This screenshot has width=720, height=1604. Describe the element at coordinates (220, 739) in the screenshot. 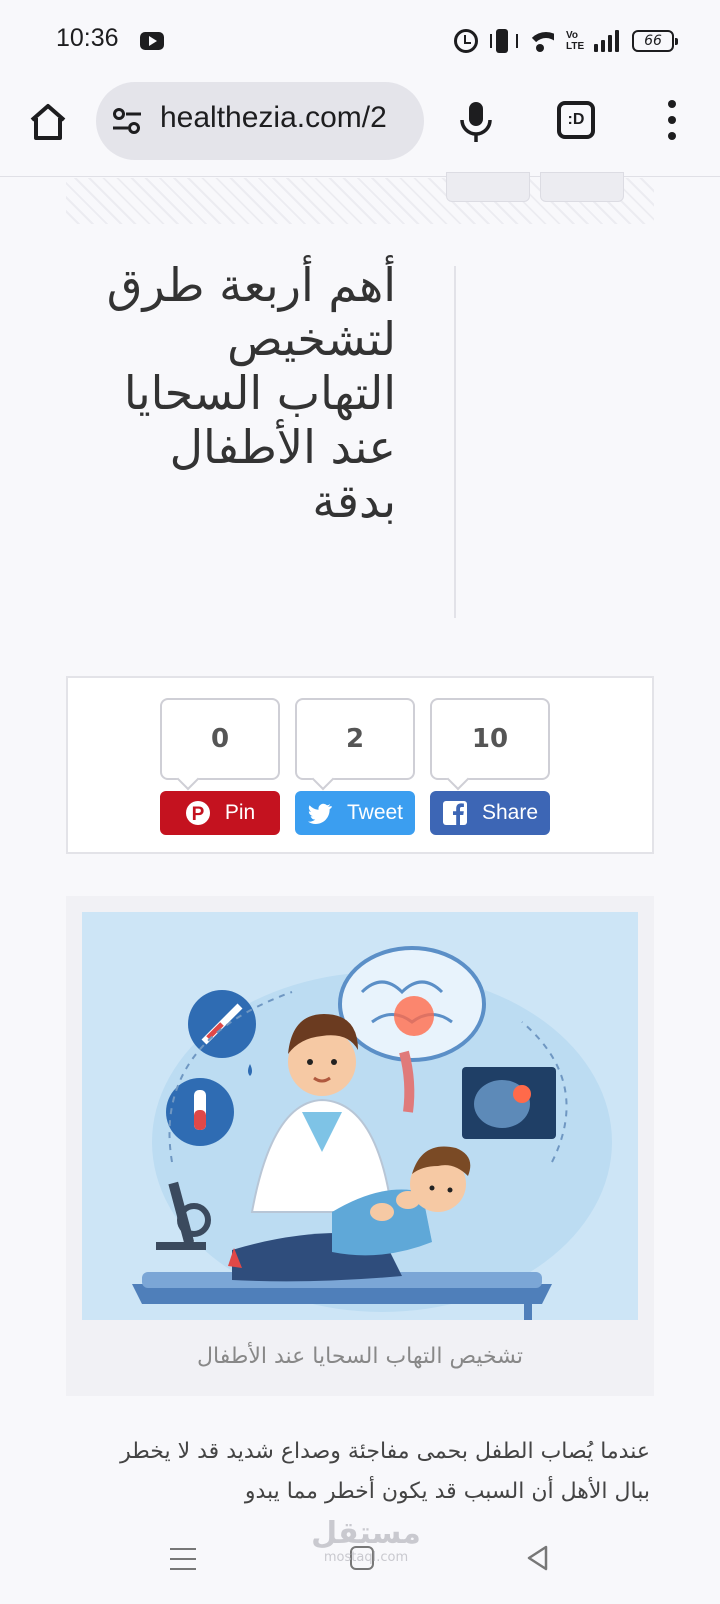

I see `pinterest-count: 0` at that location.